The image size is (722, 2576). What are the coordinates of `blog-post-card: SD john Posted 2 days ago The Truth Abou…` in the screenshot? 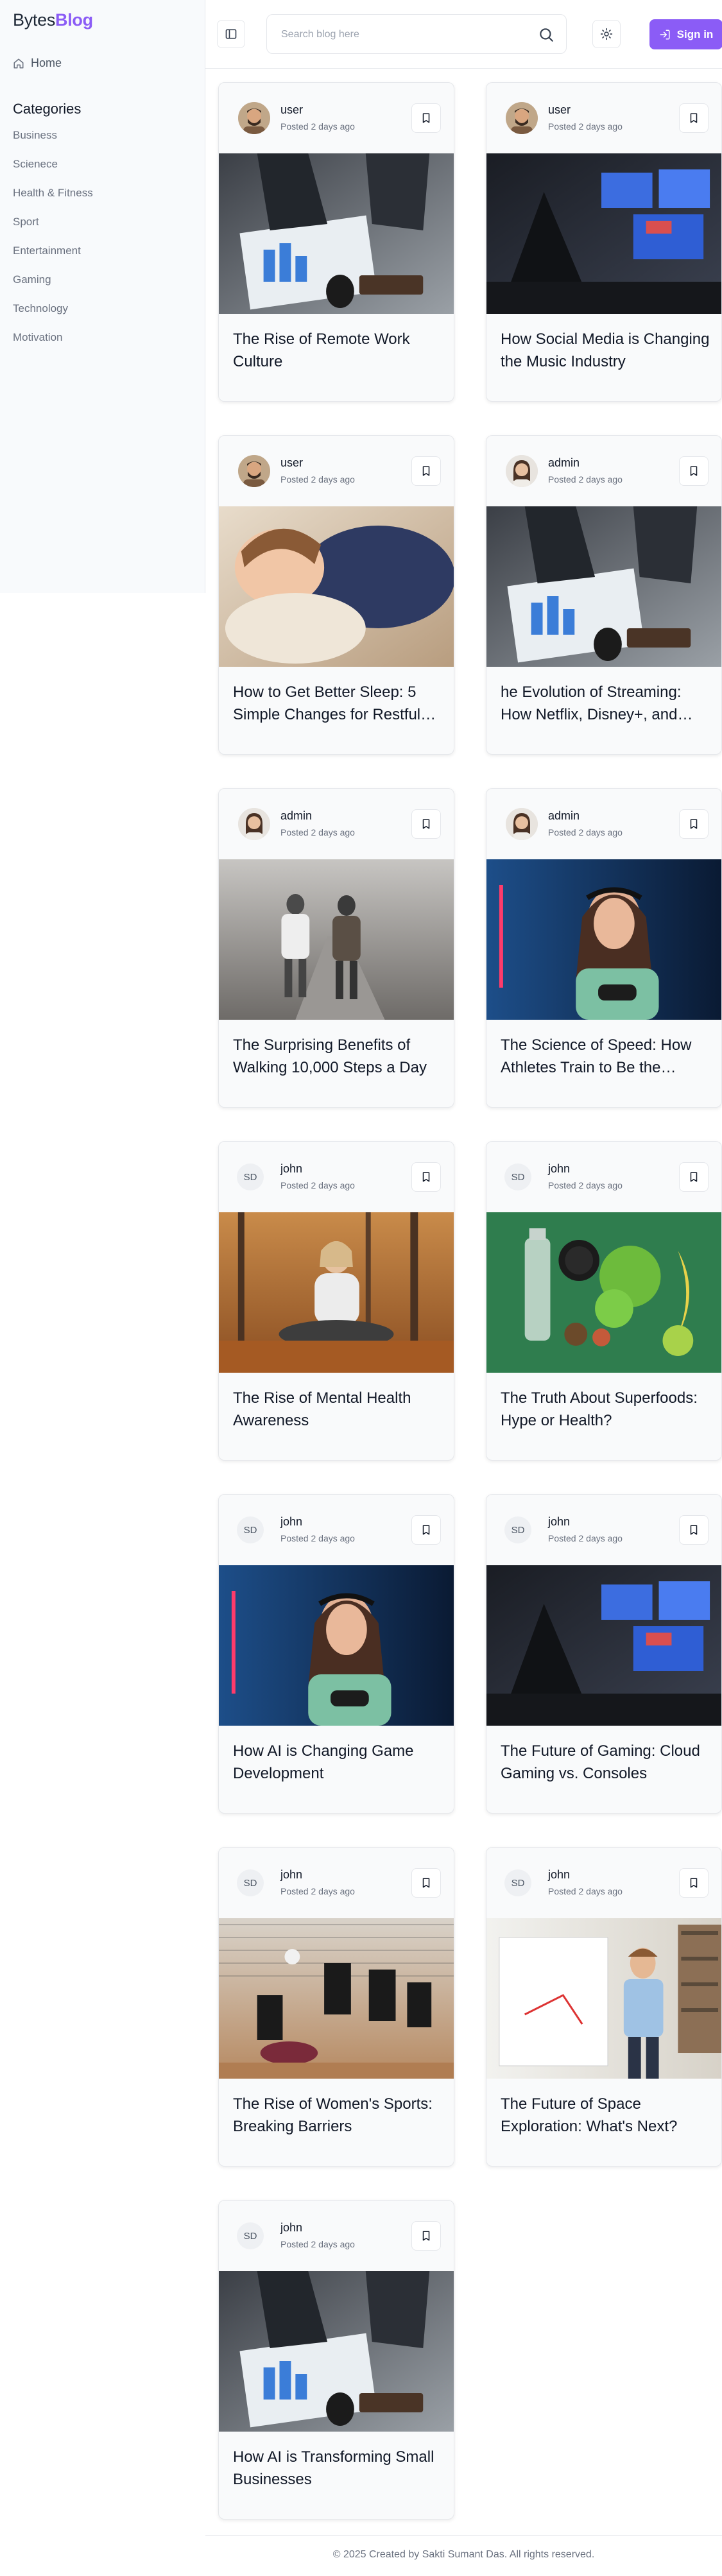 It's located at (604, 1301).